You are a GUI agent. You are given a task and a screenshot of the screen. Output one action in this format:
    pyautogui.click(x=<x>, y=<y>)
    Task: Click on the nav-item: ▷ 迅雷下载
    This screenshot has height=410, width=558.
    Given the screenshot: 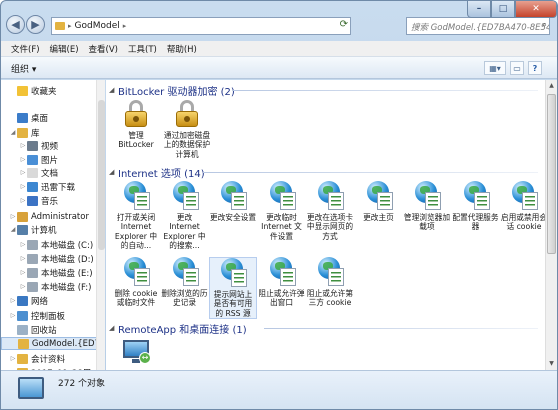 What is the action you would take?
    pyautogui.click(x=38, y=186)
    